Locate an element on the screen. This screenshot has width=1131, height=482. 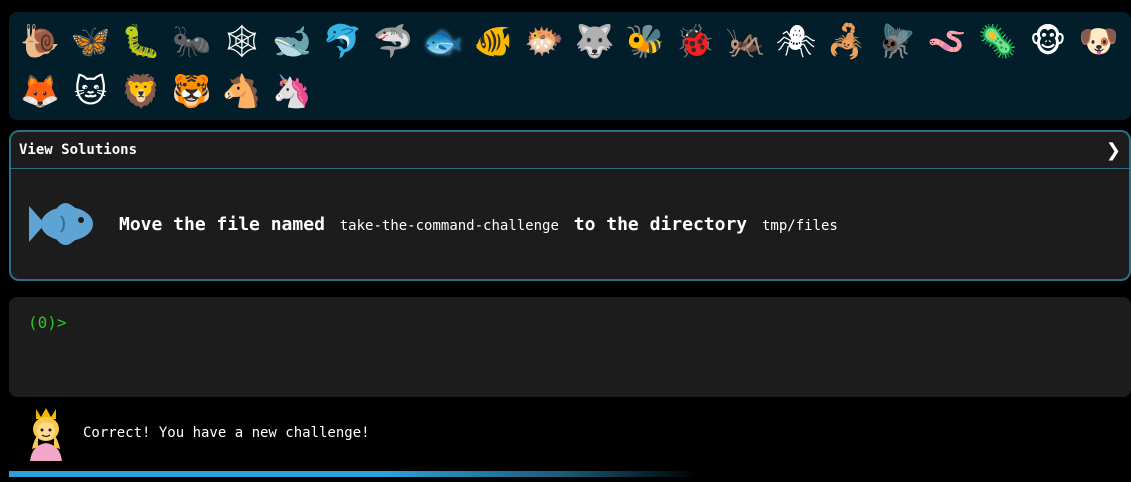
directory-name: tmp/files is located at coordinates (799, 225).